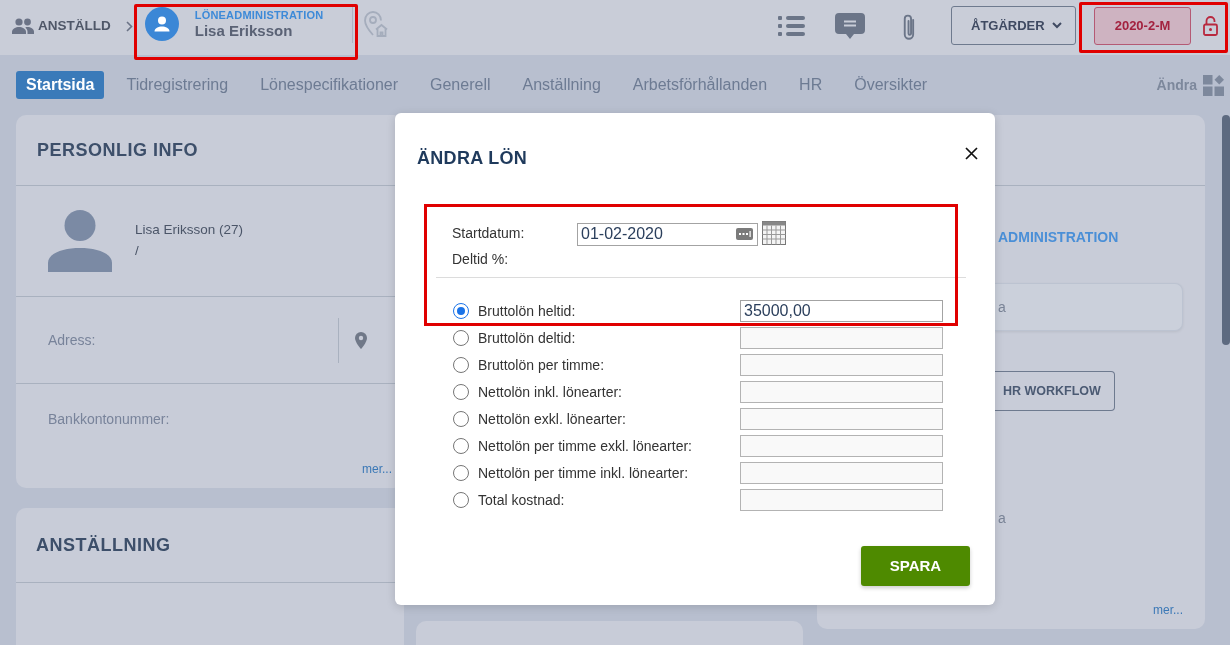 This screenshot has width=1230, height=645. Describe the element at coordinates (60, 85) in the screenshot. I see `tab: Startsida` at that location.